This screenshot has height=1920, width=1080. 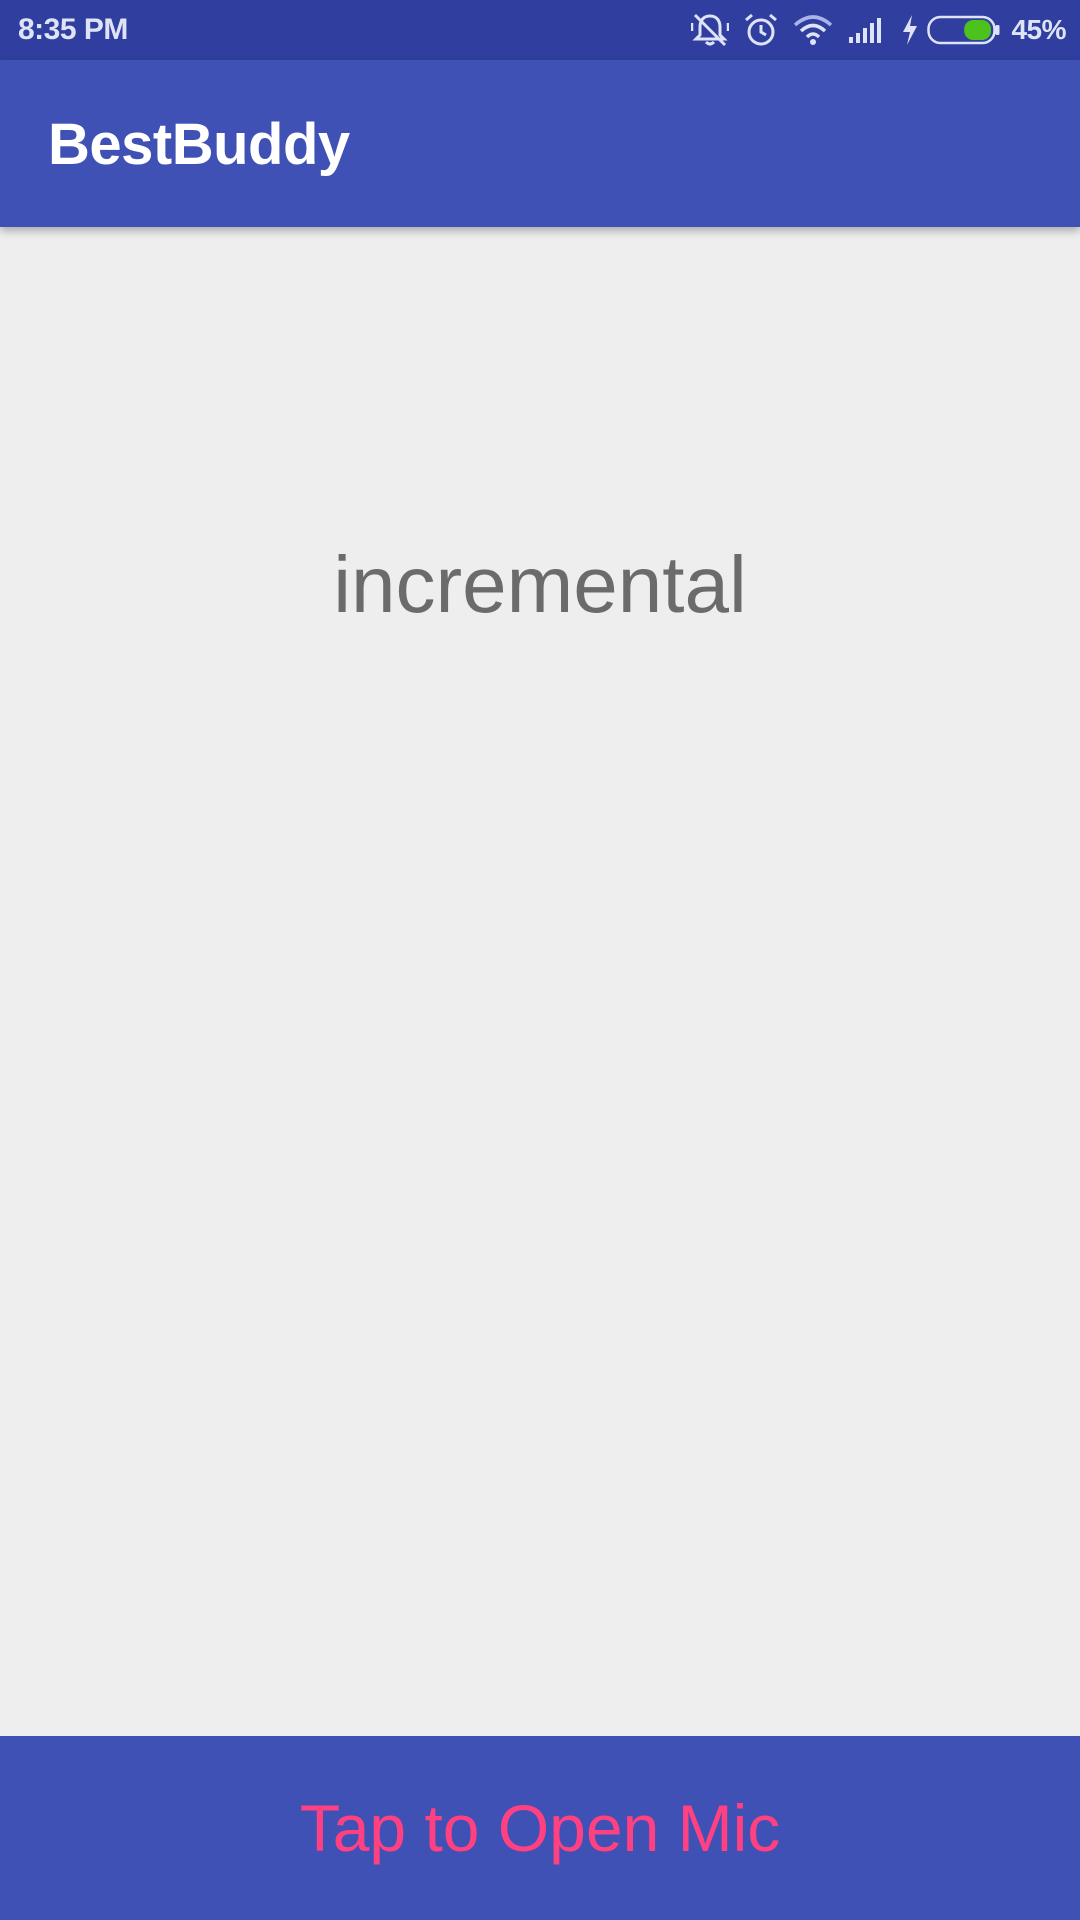 I want to click on open-mic-button: Tap to Open Mic, so click(x=540, y=1828).